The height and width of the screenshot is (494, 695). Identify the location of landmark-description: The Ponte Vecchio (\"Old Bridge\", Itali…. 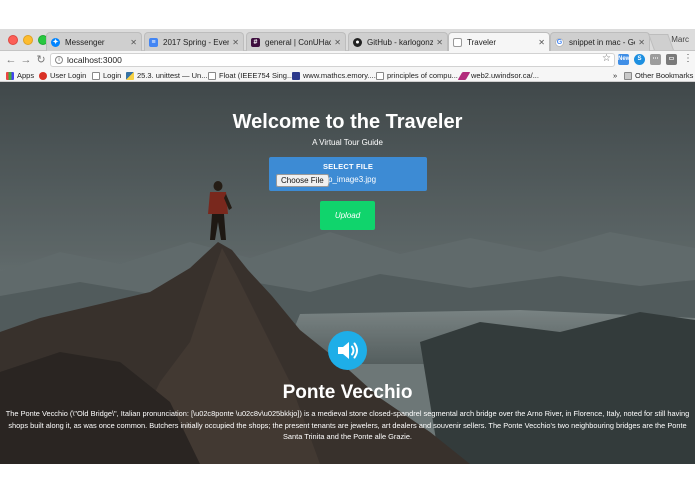
(347, 425).